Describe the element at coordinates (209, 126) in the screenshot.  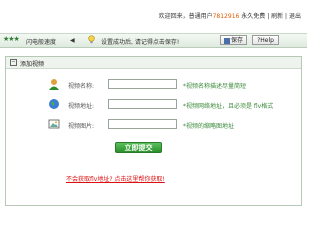
I see `video-image-hint: *视频的缩略图地址` at that location.